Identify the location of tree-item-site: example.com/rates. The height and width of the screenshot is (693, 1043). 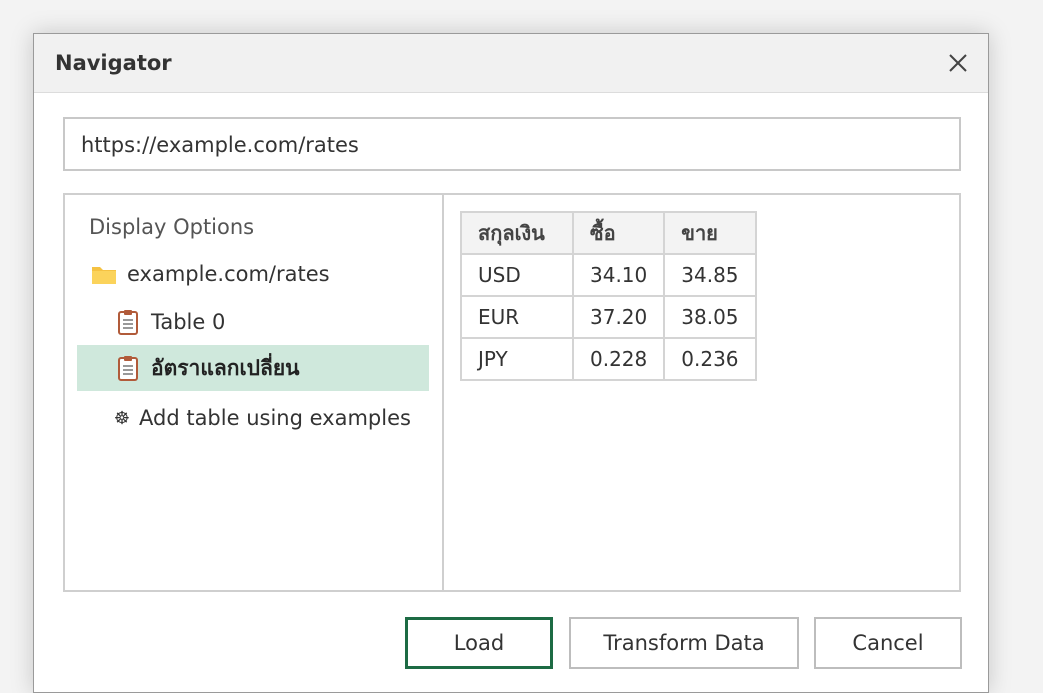
(253, 274).